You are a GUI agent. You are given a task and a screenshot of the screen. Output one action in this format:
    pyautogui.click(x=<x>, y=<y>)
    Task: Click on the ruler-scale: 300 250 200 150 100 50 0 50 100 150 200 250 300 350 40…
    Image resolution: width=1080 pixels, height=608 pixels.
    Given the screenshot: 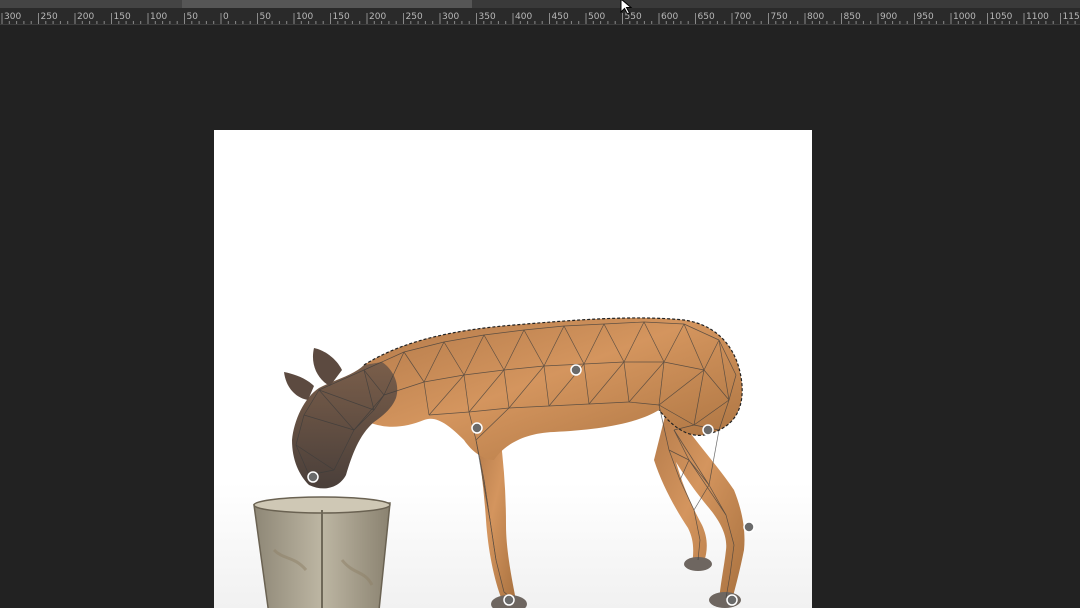 What is the action you would take?
    pyautogui.click(x=540, y=18)
    